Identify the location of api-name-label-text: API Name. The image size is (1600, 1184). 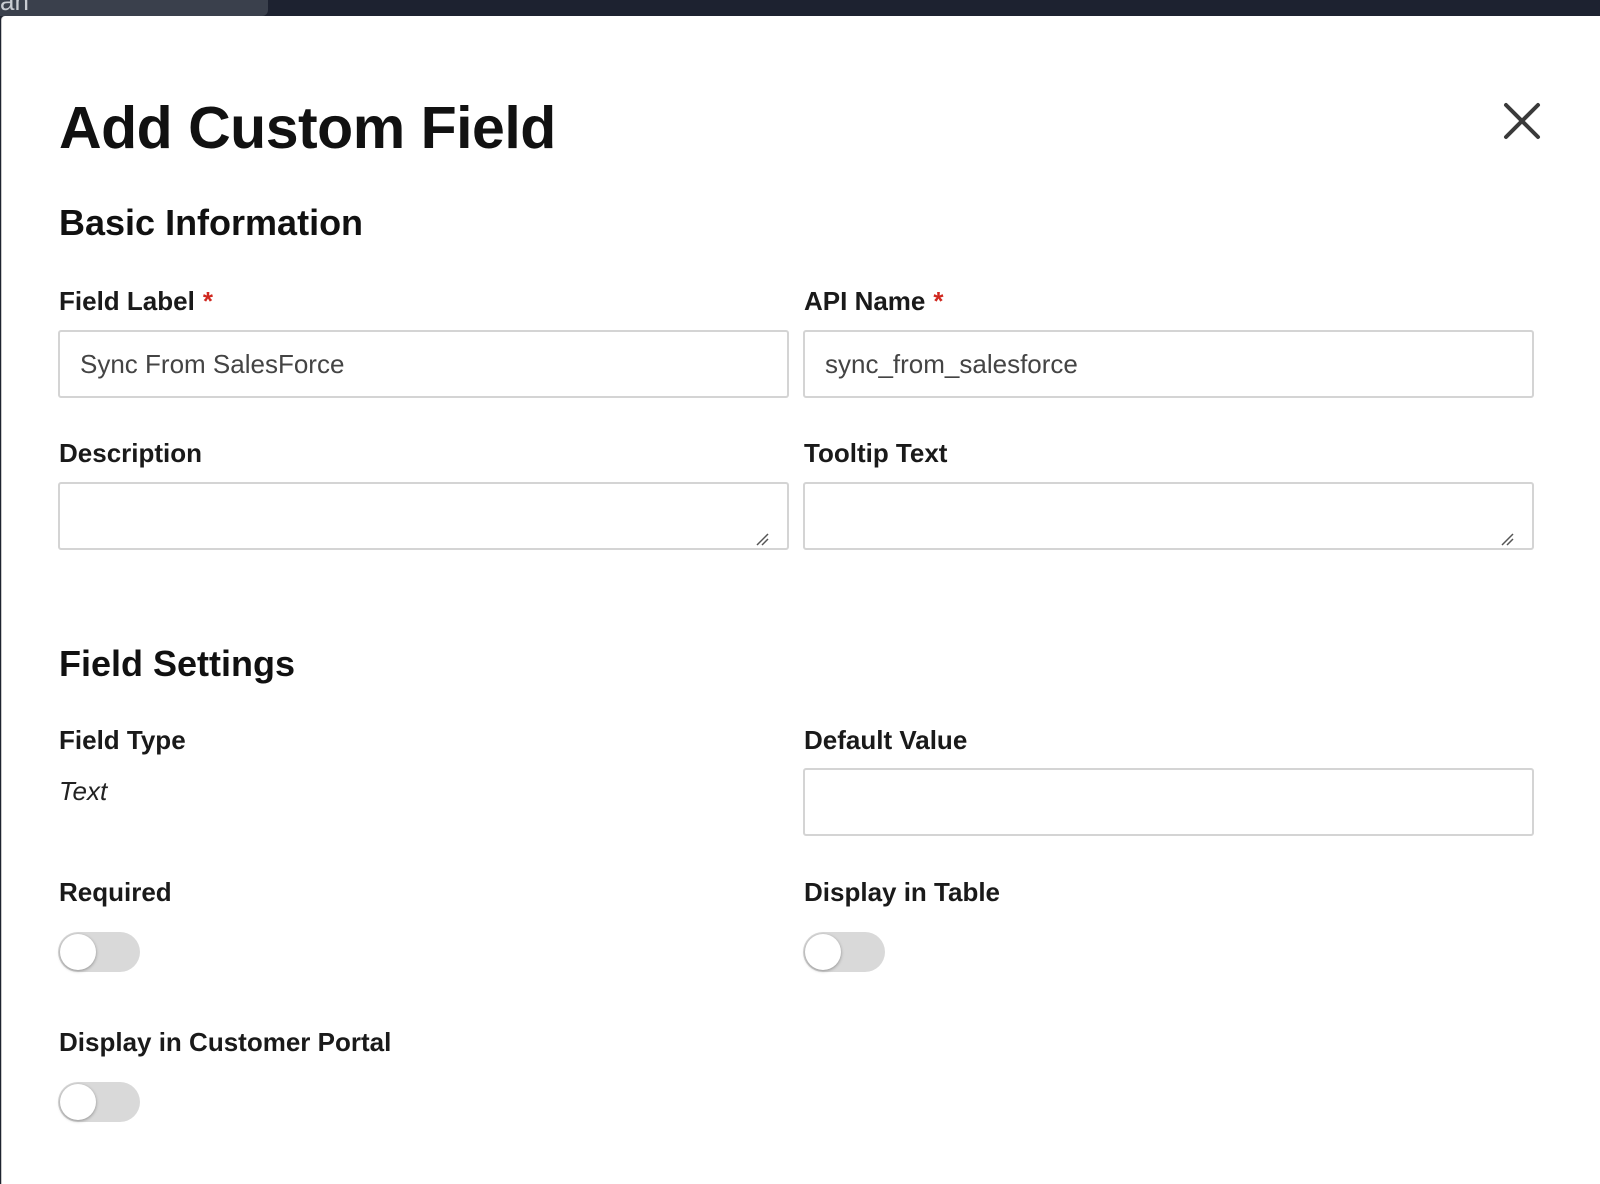
(865, 301).